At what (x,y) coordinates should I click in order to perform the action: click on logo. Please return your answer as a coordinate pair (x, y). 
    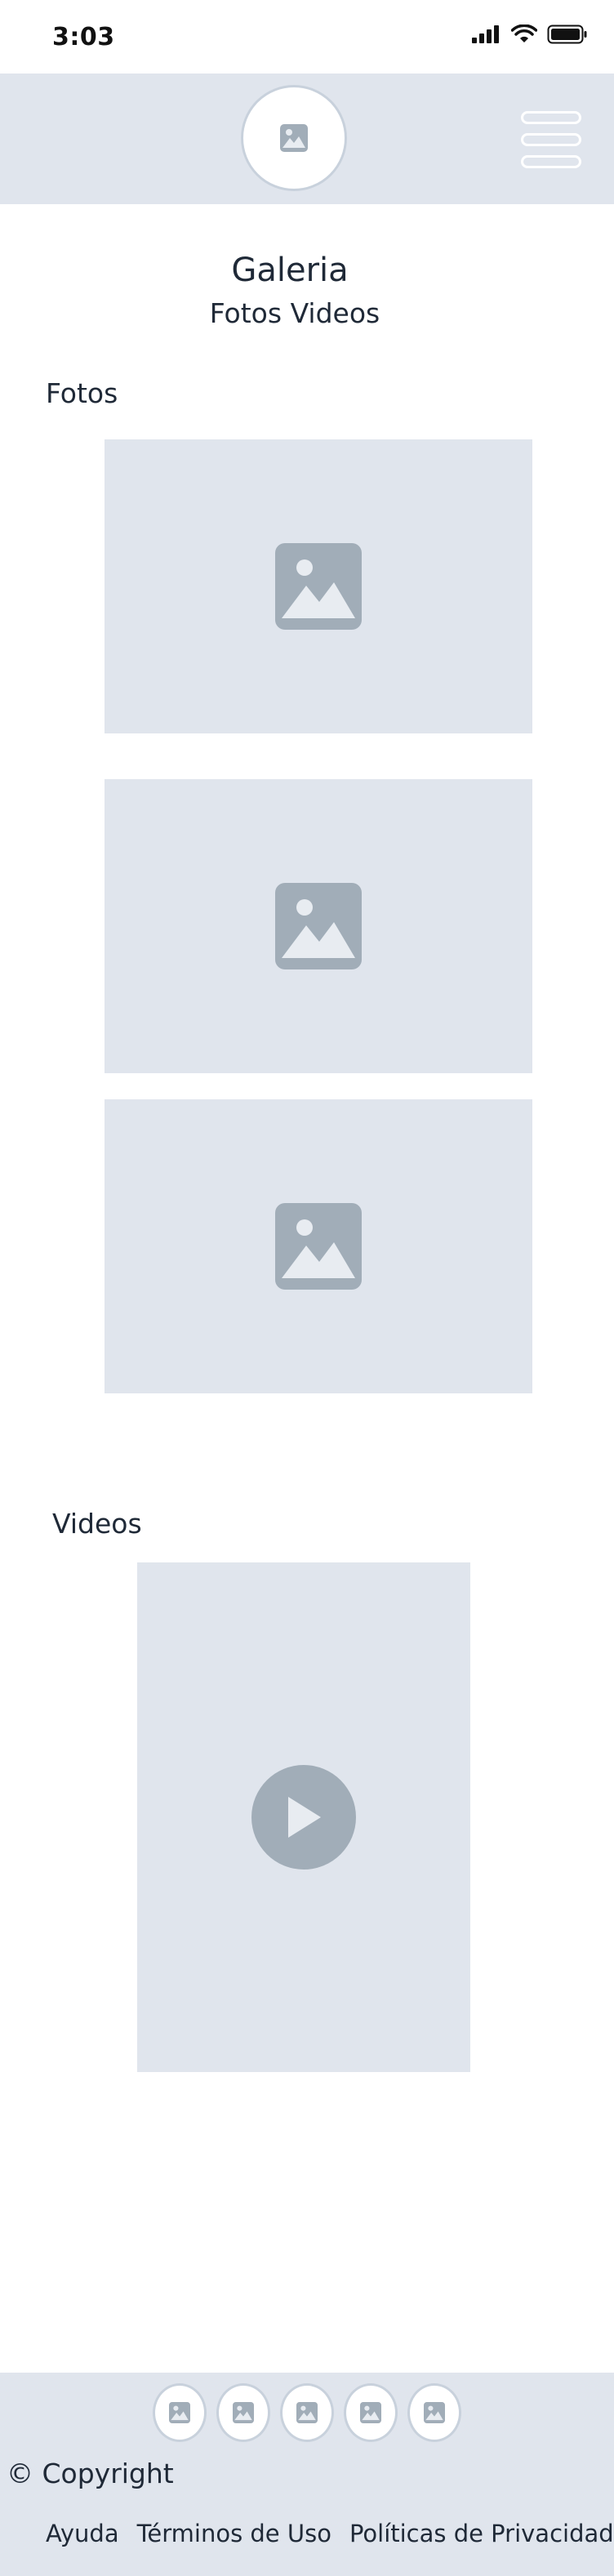
    Looking at the image, I should click on (294, 138).